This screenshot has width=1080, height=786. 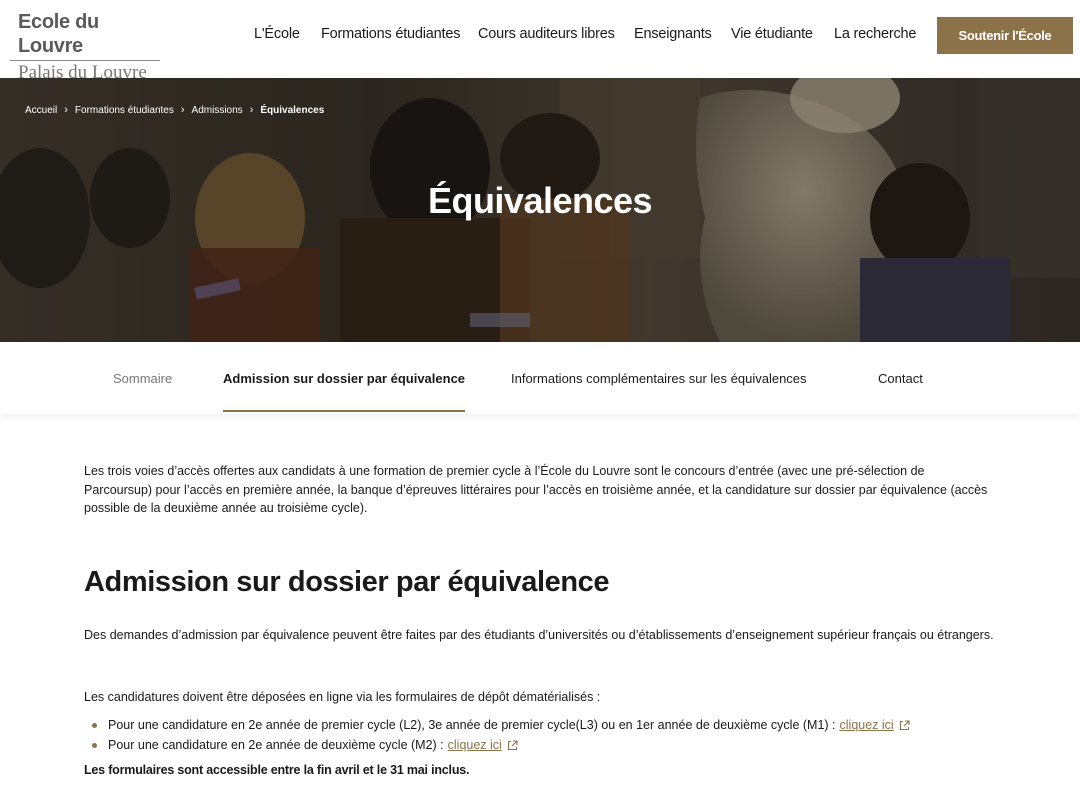 What do you see at coordinates (390, 34) in the screenshot?
I see `nav-item-formations: Formations étudiantes` at bounding box center [390, 34].